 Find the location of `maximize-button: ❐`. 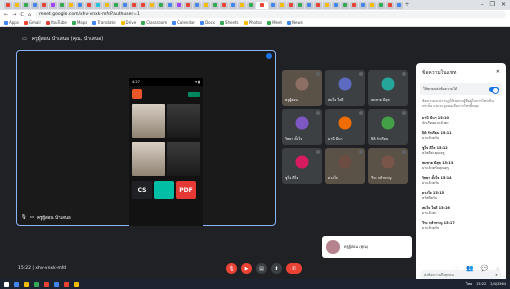

maximize-button: ❐ is located at coordinates (492, 4).